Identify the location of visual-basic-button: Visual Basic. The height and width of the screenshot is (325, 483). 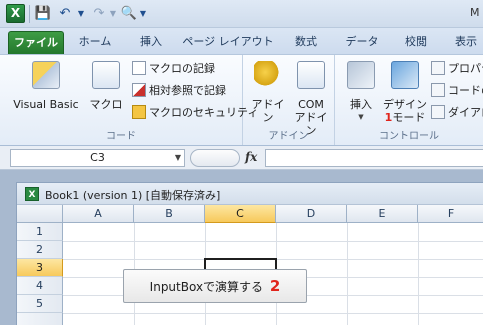
(46, 86).